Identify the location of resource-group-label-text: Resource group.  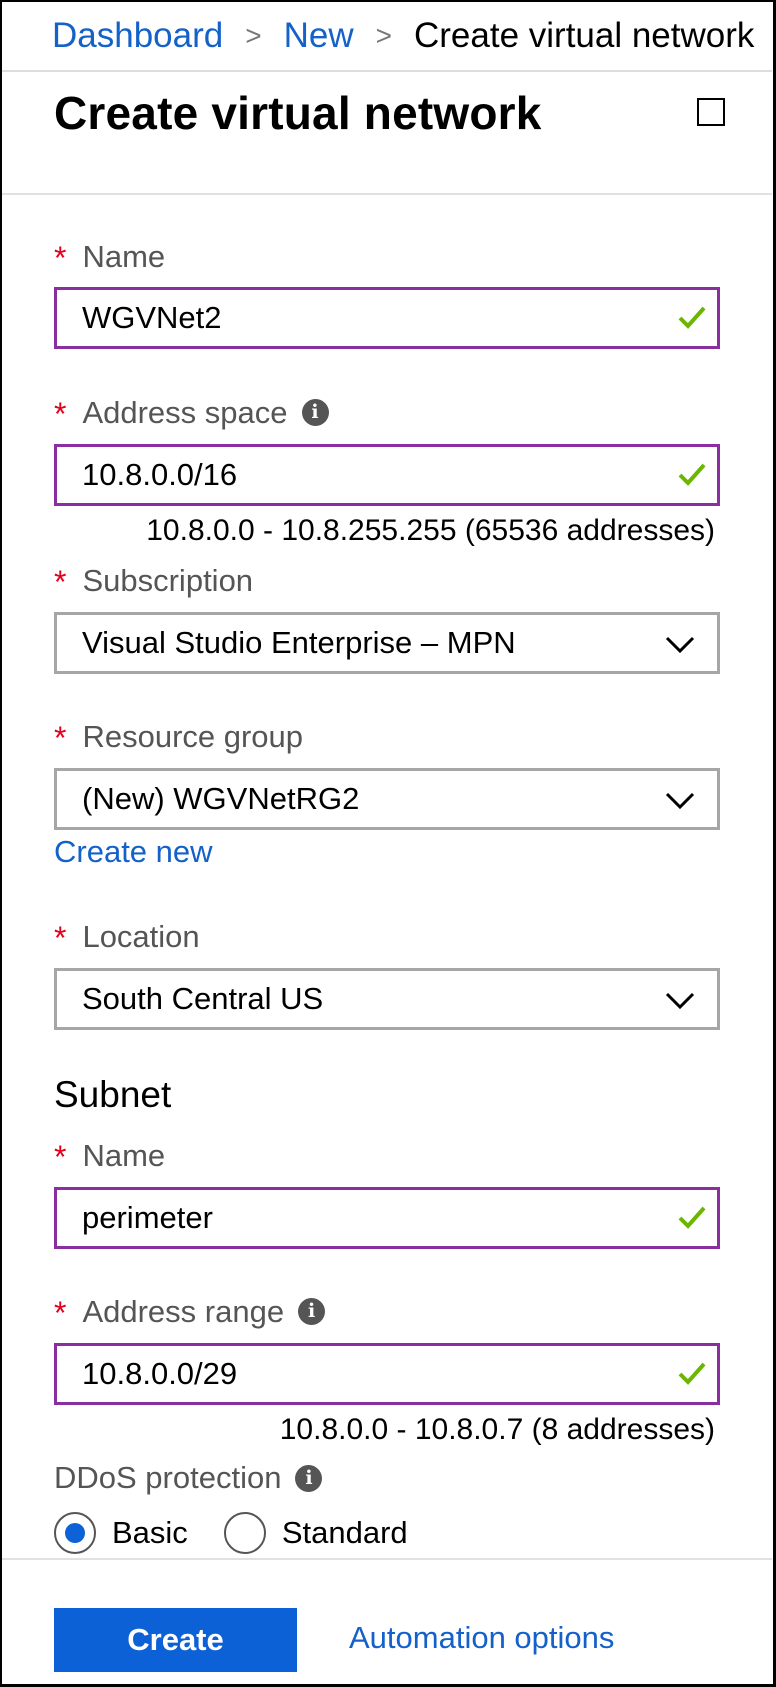
(193, 736).